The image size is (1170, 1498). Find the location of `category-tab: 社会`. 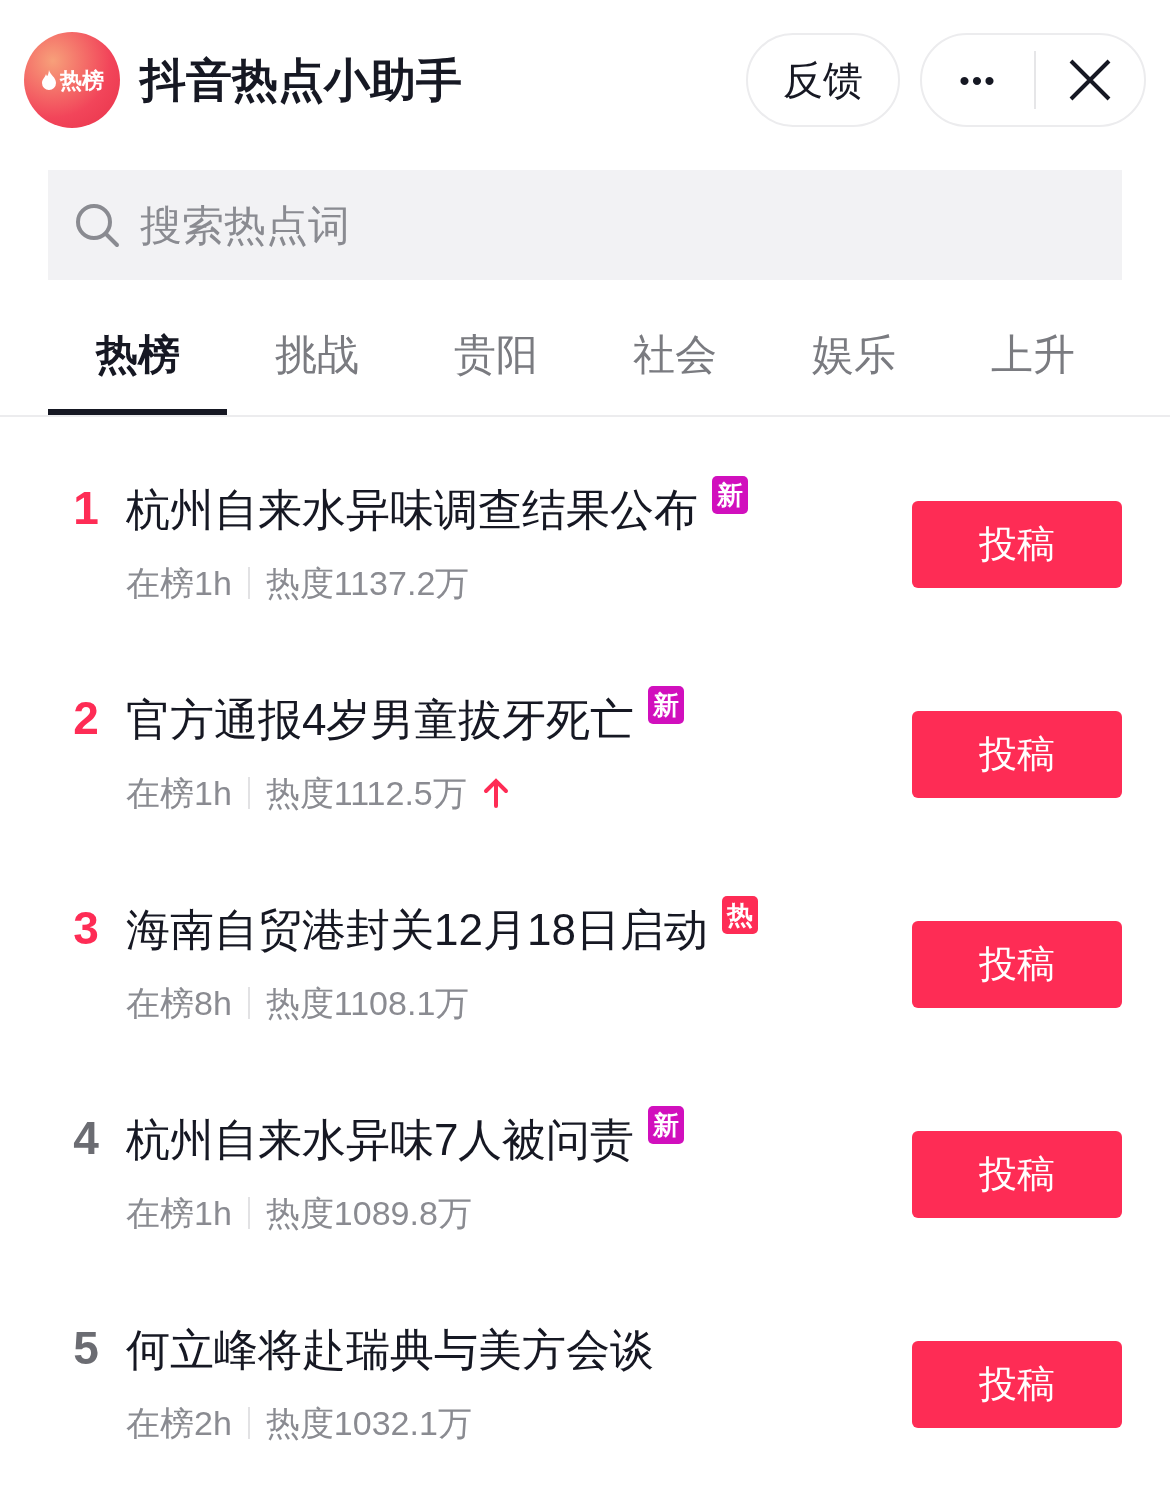

category-tab: 社会 is located at coordinates (674, 357).